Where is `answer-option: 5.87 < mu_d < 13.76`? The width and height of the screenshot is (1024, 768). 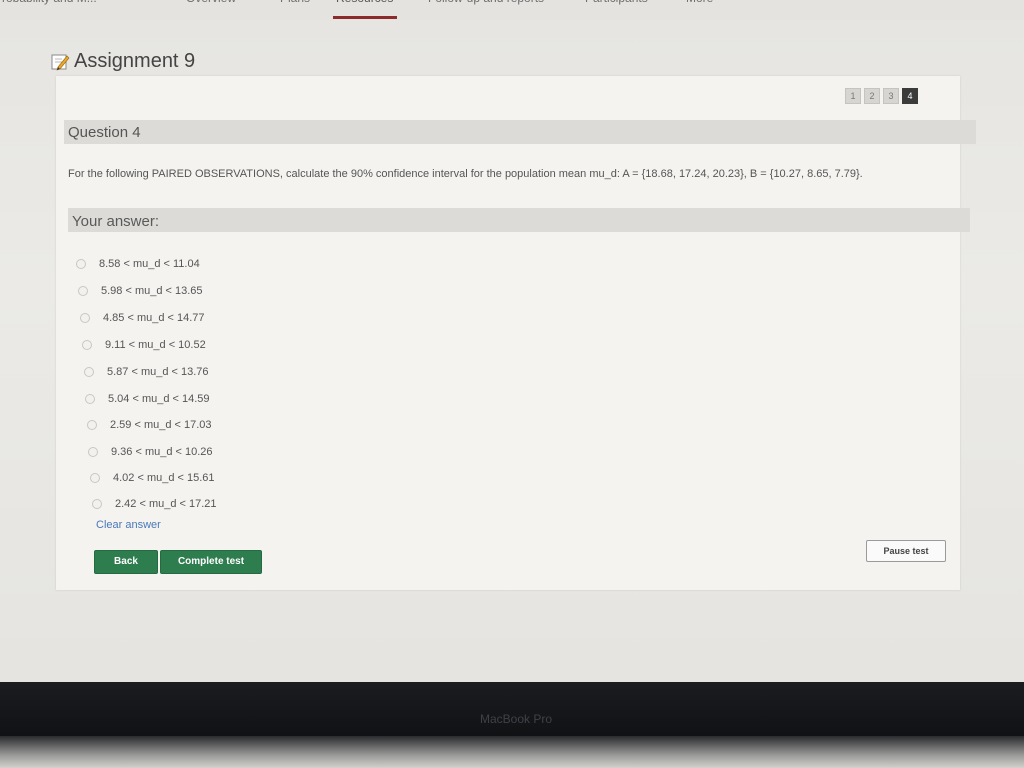 answer-option: 5.87 < mu_d < 13.76 is located at coordinates (146, 372).